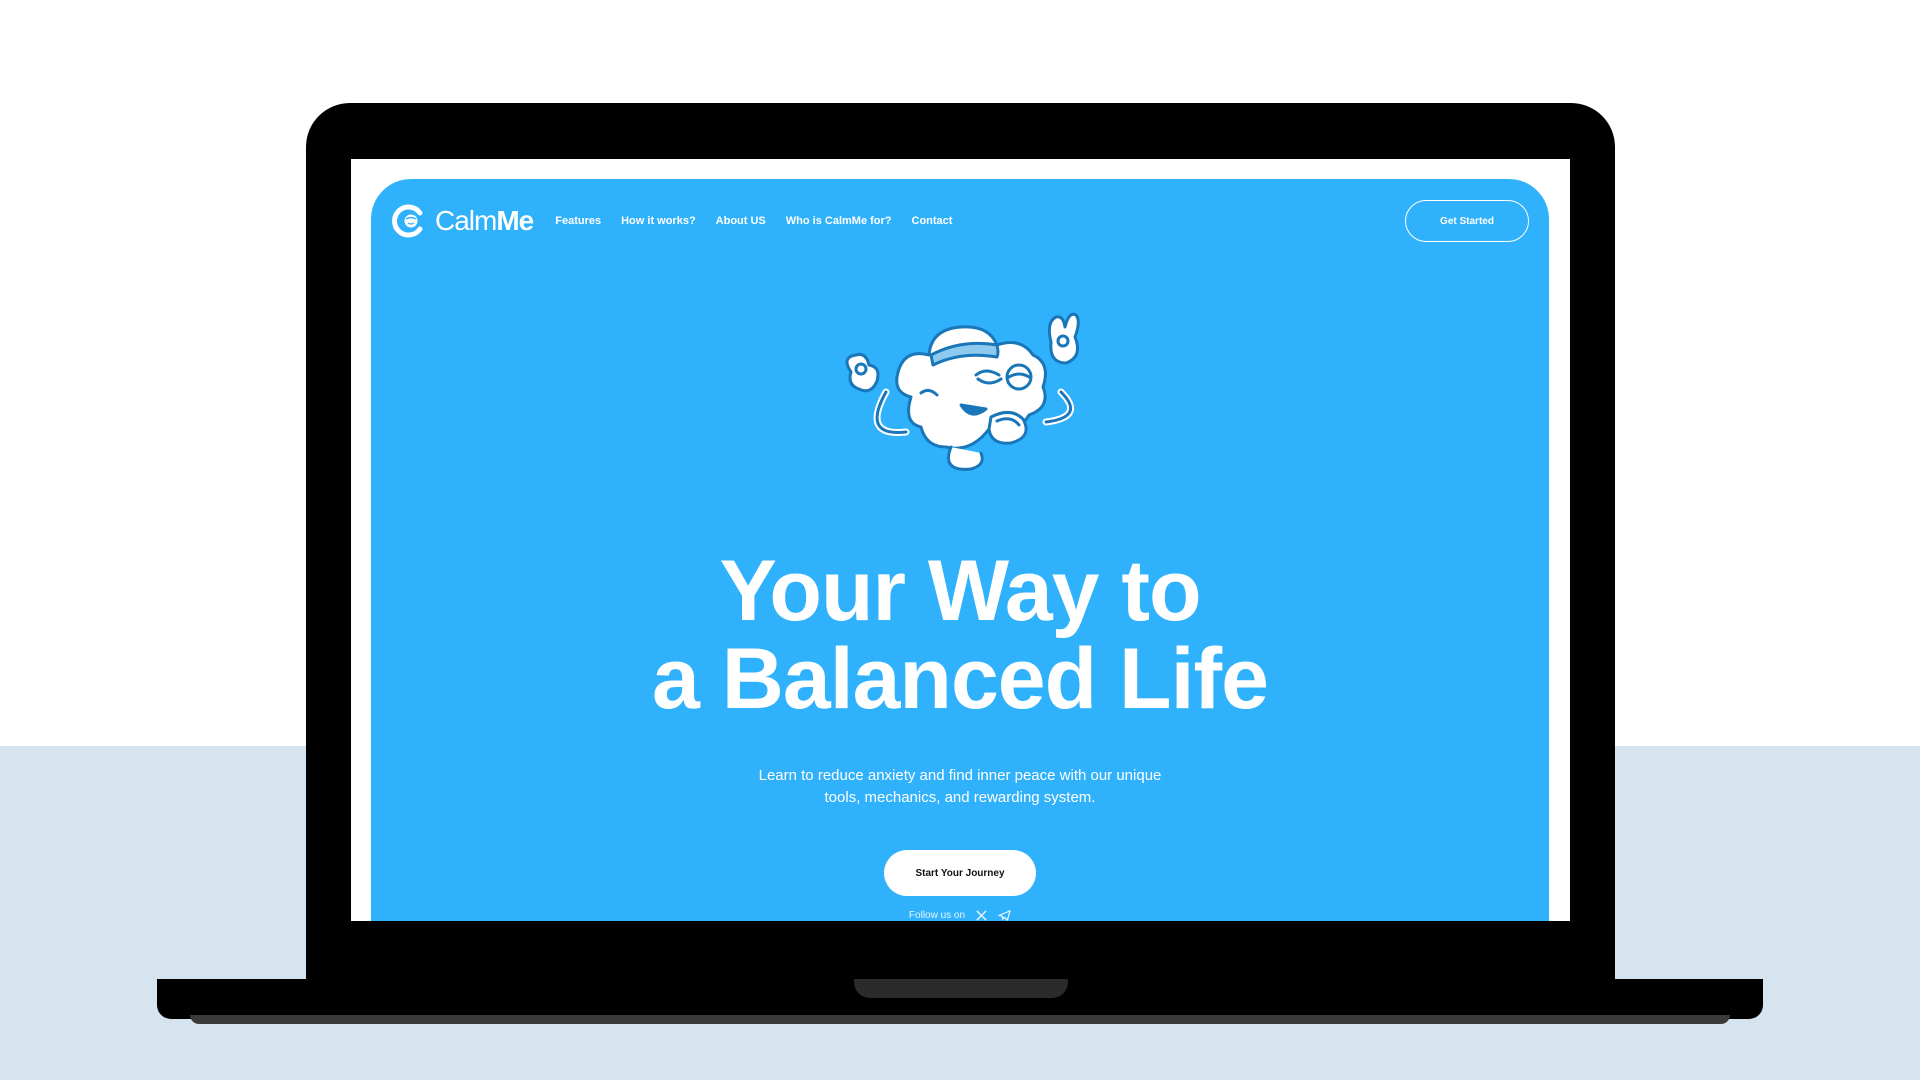 This screenshot has height=1080, width=1920. What do you see at coordinates (960, 873) in the screenshot?
I see `start-journey-button: Start Your Journey` at bounding box center [960, 873].